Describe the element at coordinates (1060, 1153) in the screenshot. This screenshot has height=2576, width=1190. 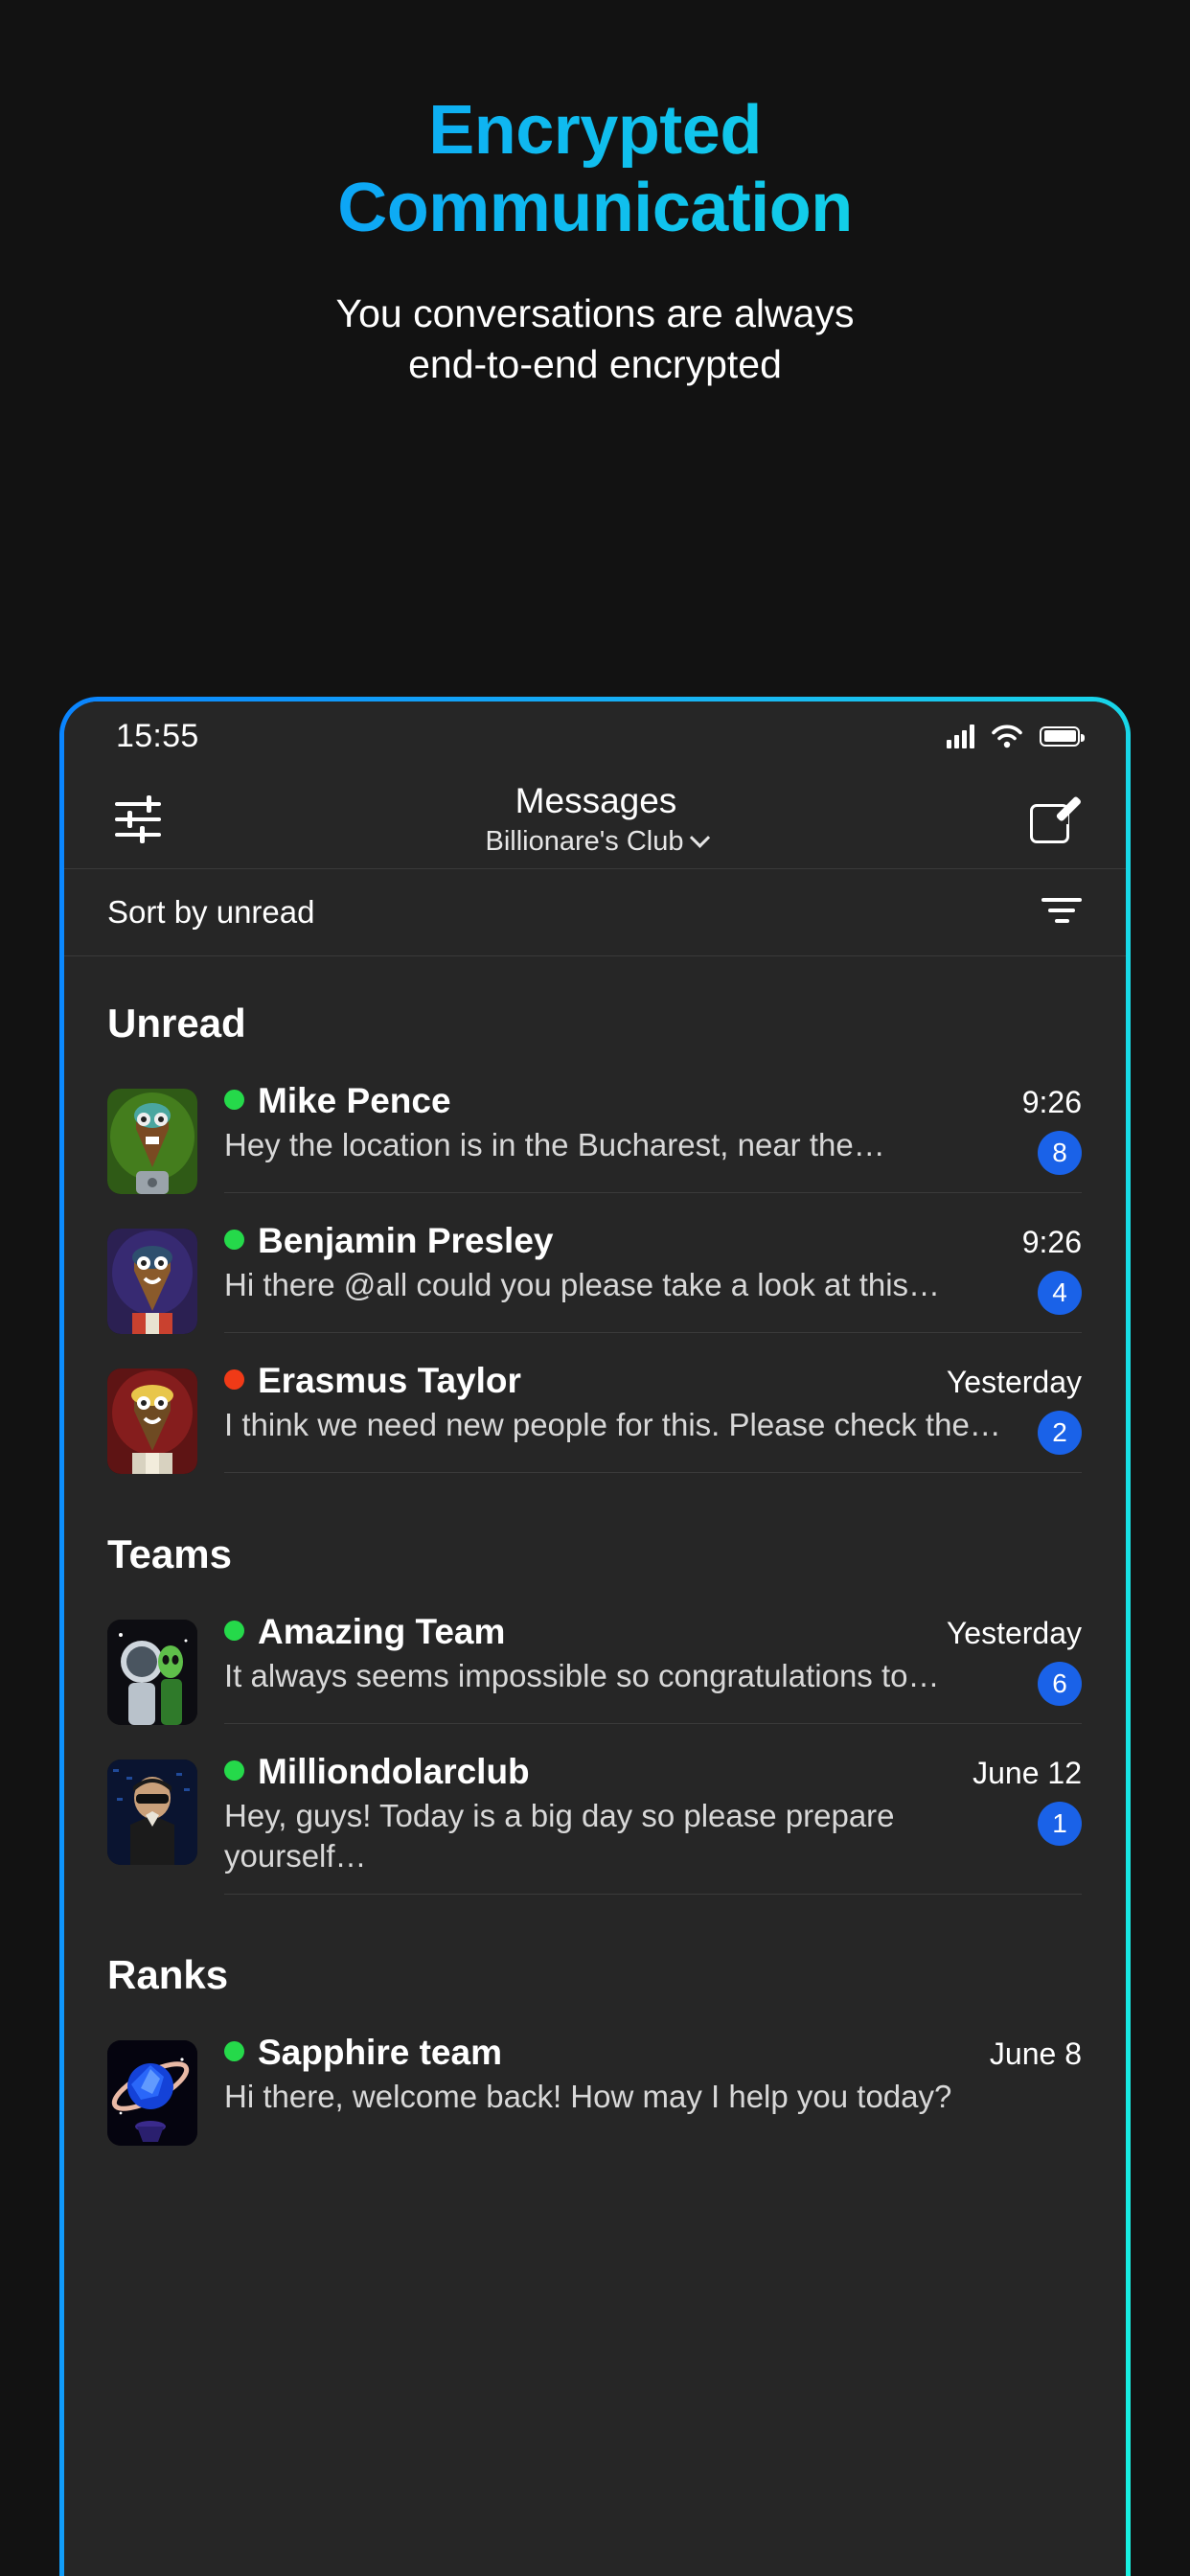
I see `unread-badge: 8` at that location.